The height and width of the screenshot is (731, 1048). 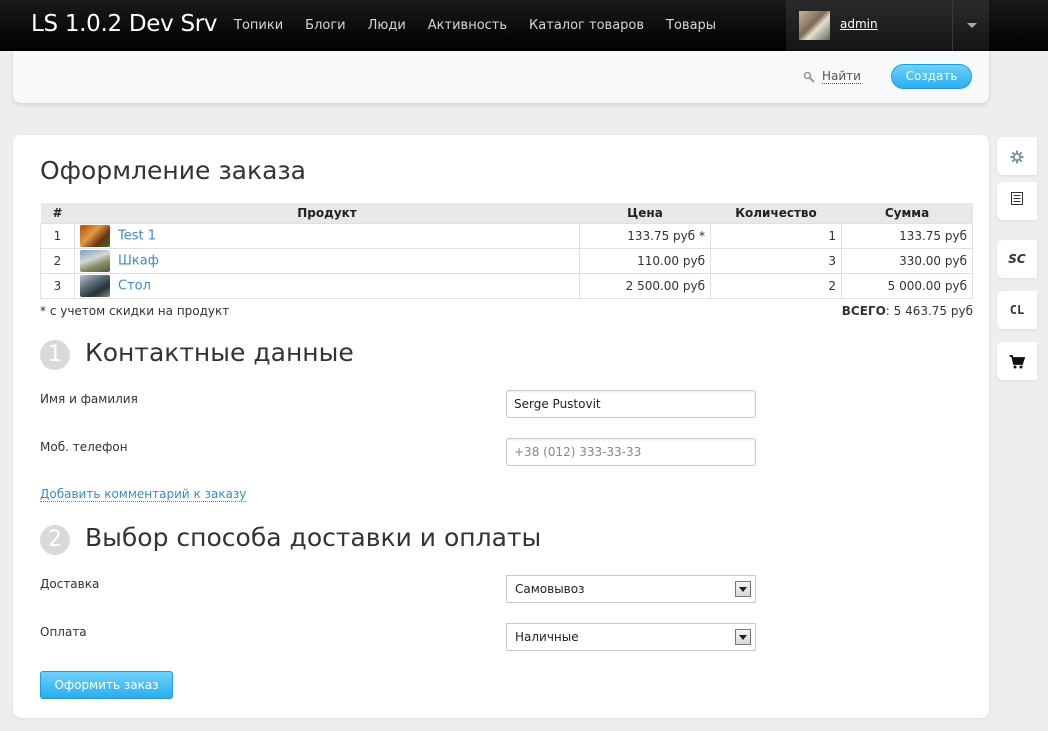 I want to click on payment-label: Оплата, so click(x=63, y=632).